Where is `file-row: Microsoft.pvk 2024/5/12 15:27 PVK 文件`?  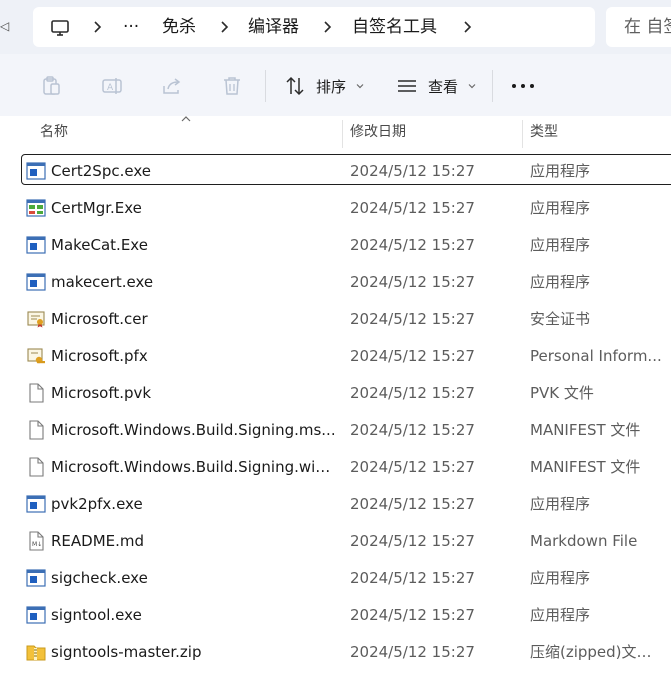 file-row: Microsoft.pvk 2024/5/12 15:27 PVK 文件 is located at coordinates (335, 393).